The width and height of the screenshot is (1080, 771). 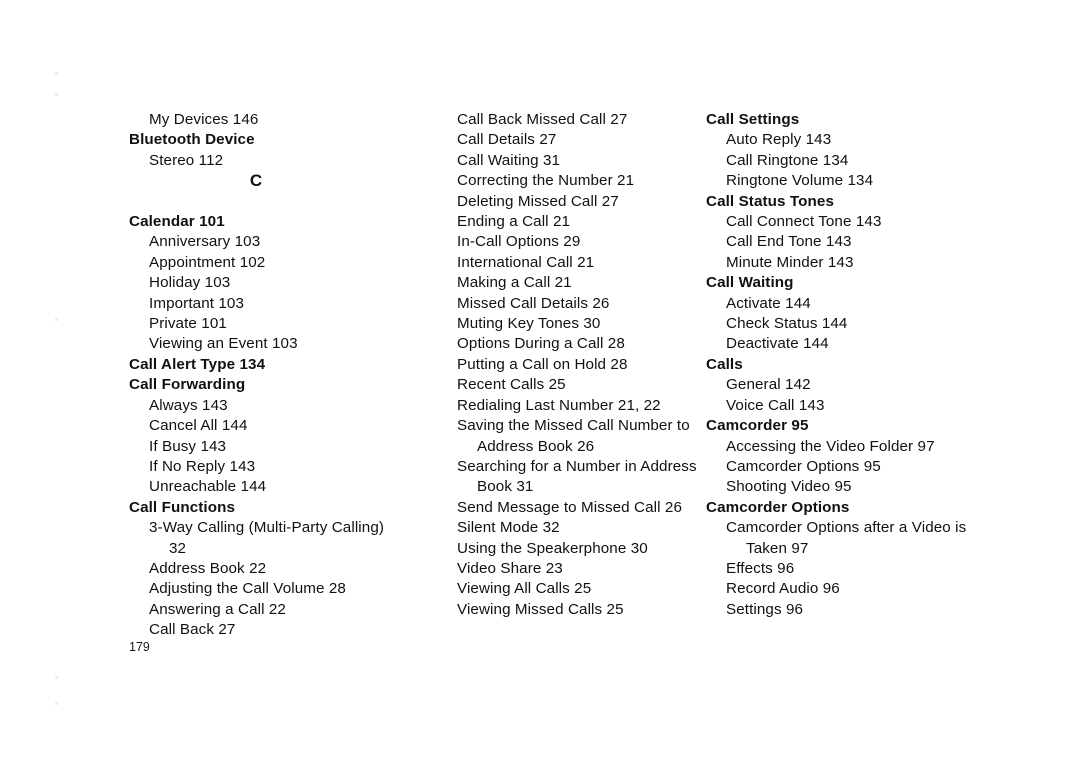 What do you see at coordinates (190, 283) in the screenshot?
I see `index-entry: Holiday 103` at bounding box center [190, 283].